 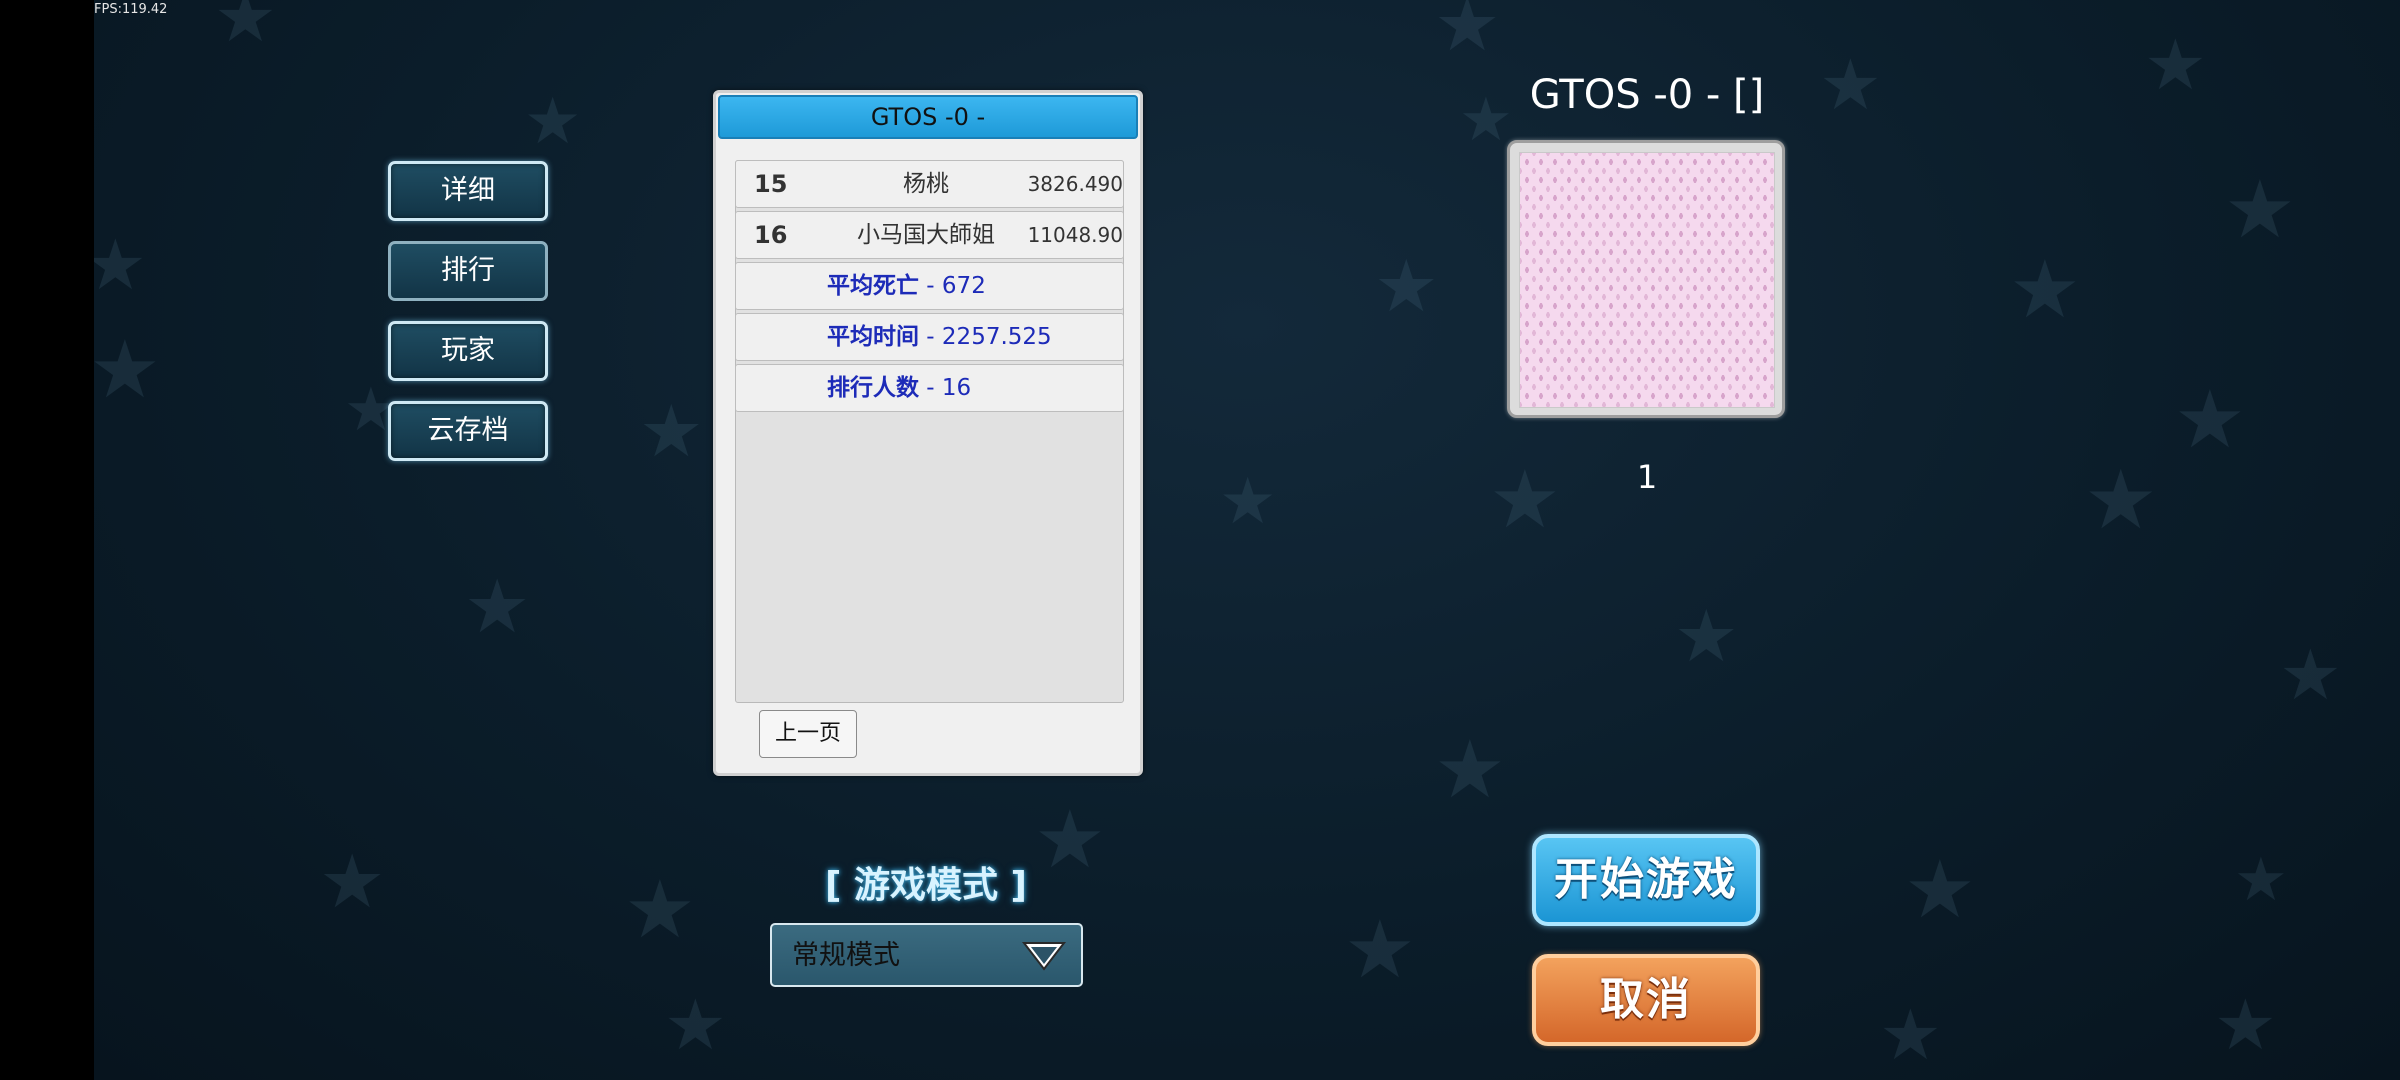 I want to click on entry-score: 11048.90, so click(x=1075, y=235).